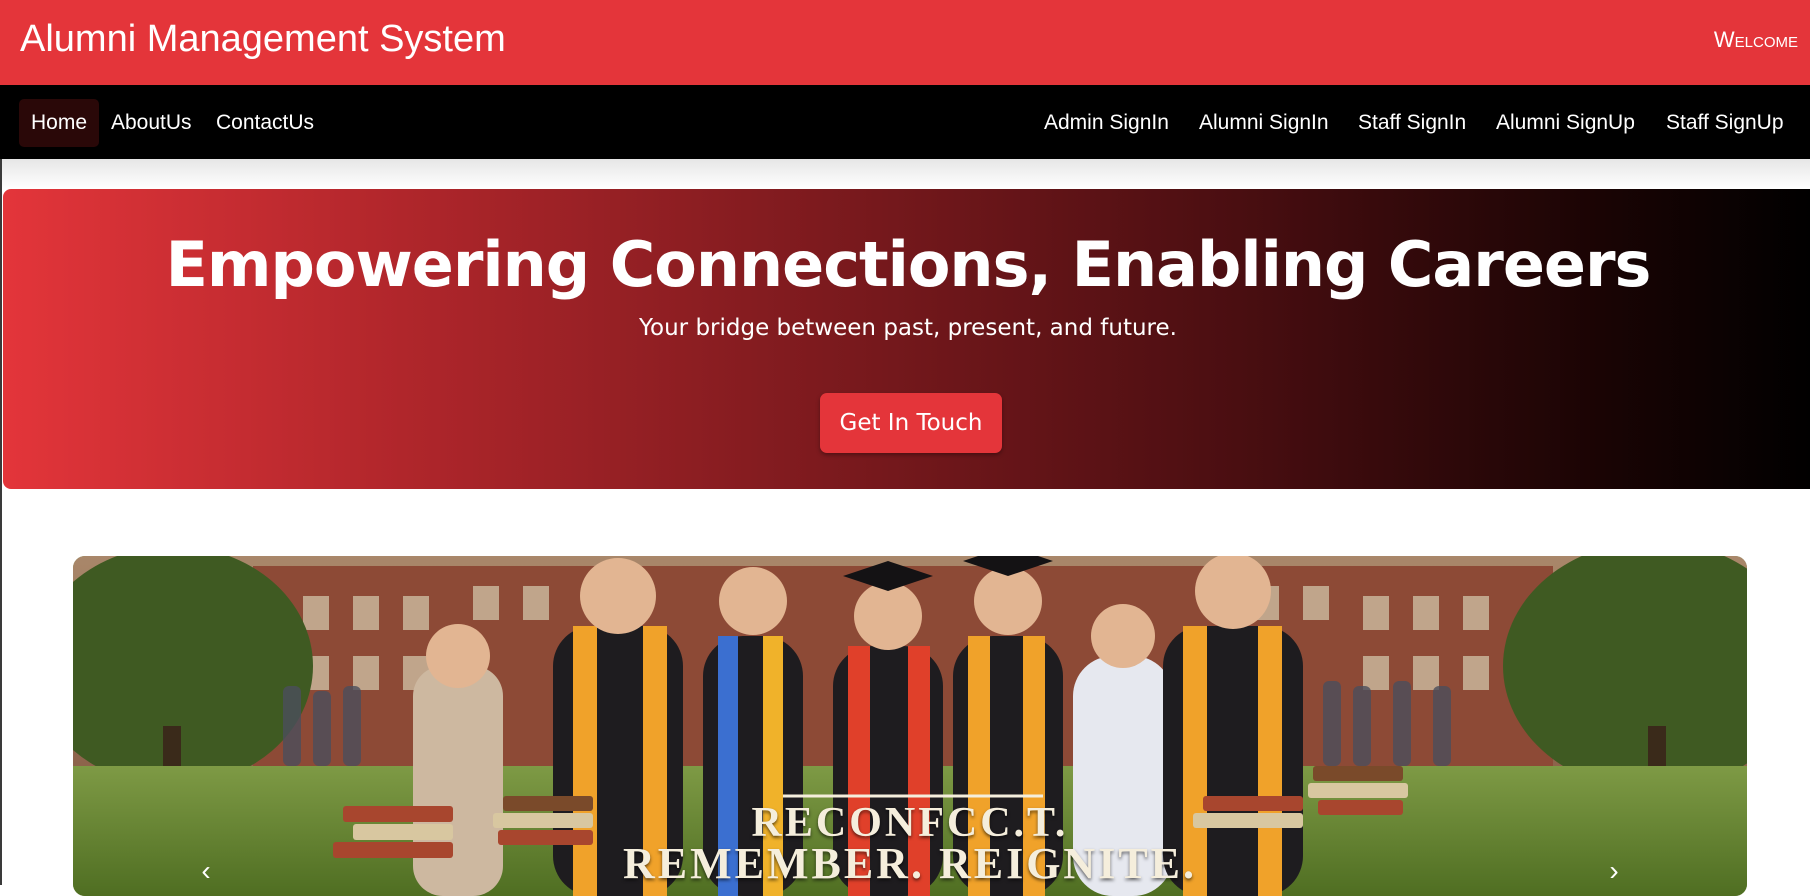  I want to click on nav-home: Home, so click(59, 123).